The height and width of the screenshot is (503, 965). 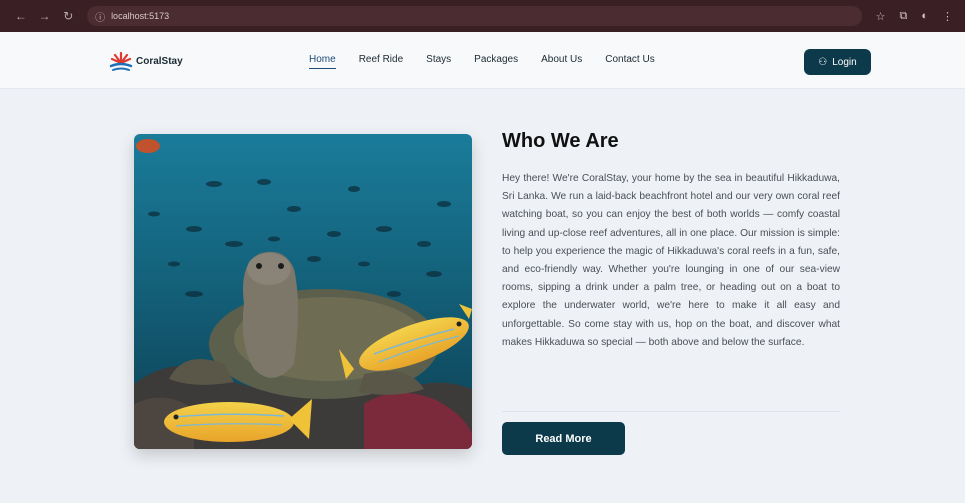 I want to click on nav-reef-ride: Reef Ride, so click(x=381, y=61).